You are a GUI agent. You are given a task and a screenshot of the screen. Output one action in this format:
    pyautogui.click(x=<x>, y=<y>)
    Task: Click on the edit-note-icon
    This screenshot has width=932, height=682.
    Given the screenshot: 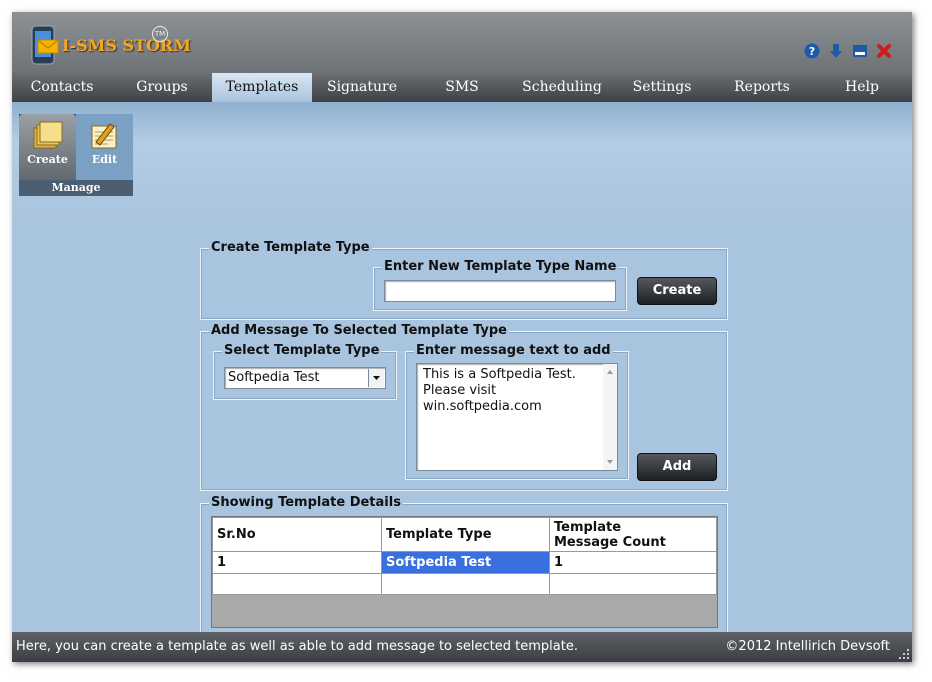 What is the action you would take?
    pyautogui.click(x=104, y=136)
    